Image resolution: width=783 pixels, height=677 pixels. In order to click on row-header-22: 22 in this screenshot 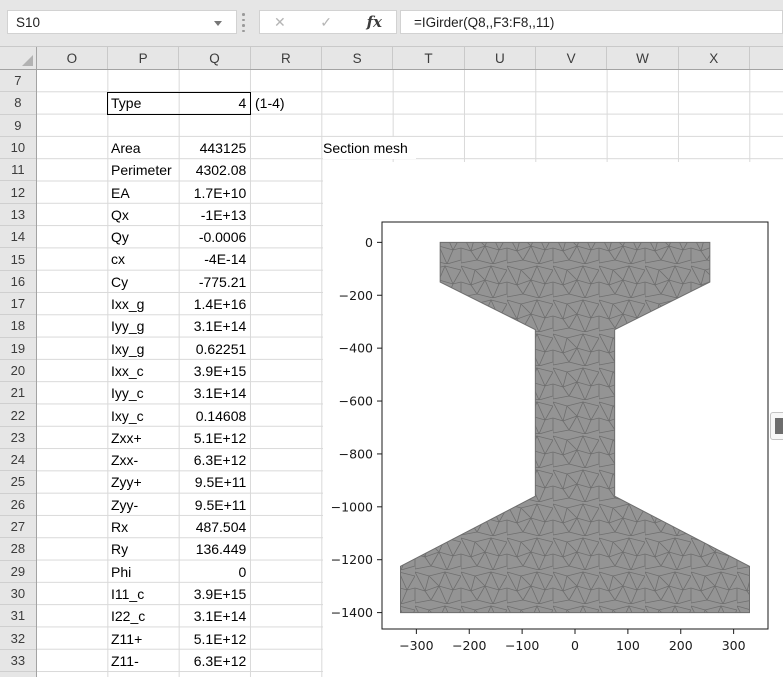, I will do `click(18, 415)`.